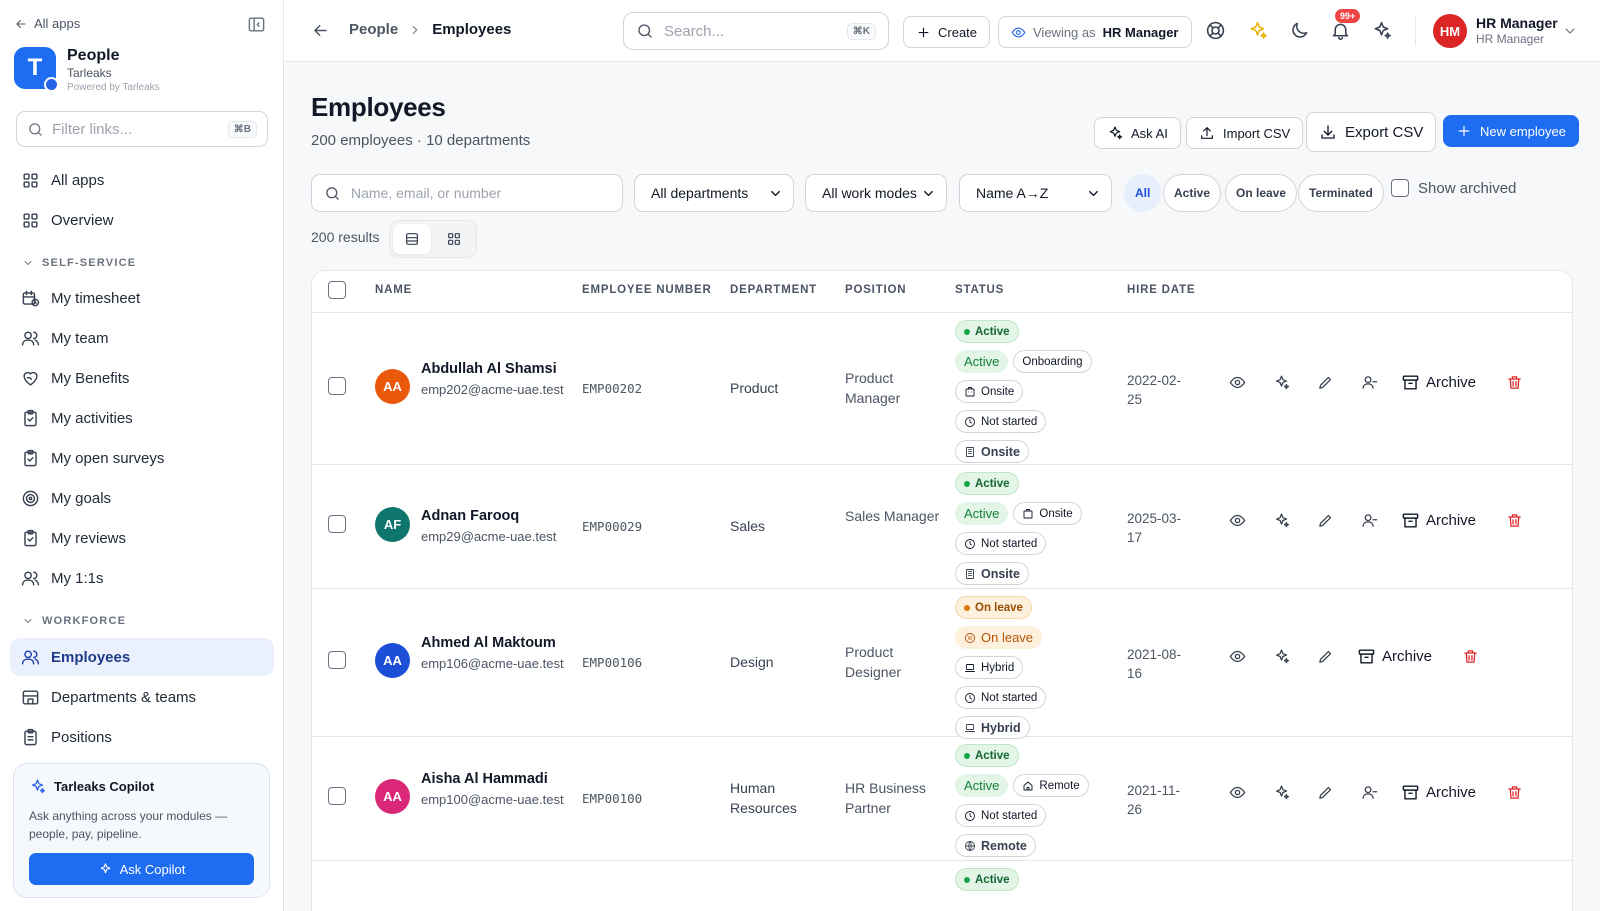 This screenshot has width=1600, height=911. What do you see at coordinates (1340, 30) in the screenshot?
I see `notifications-button` at bounding box center [1340, 30].